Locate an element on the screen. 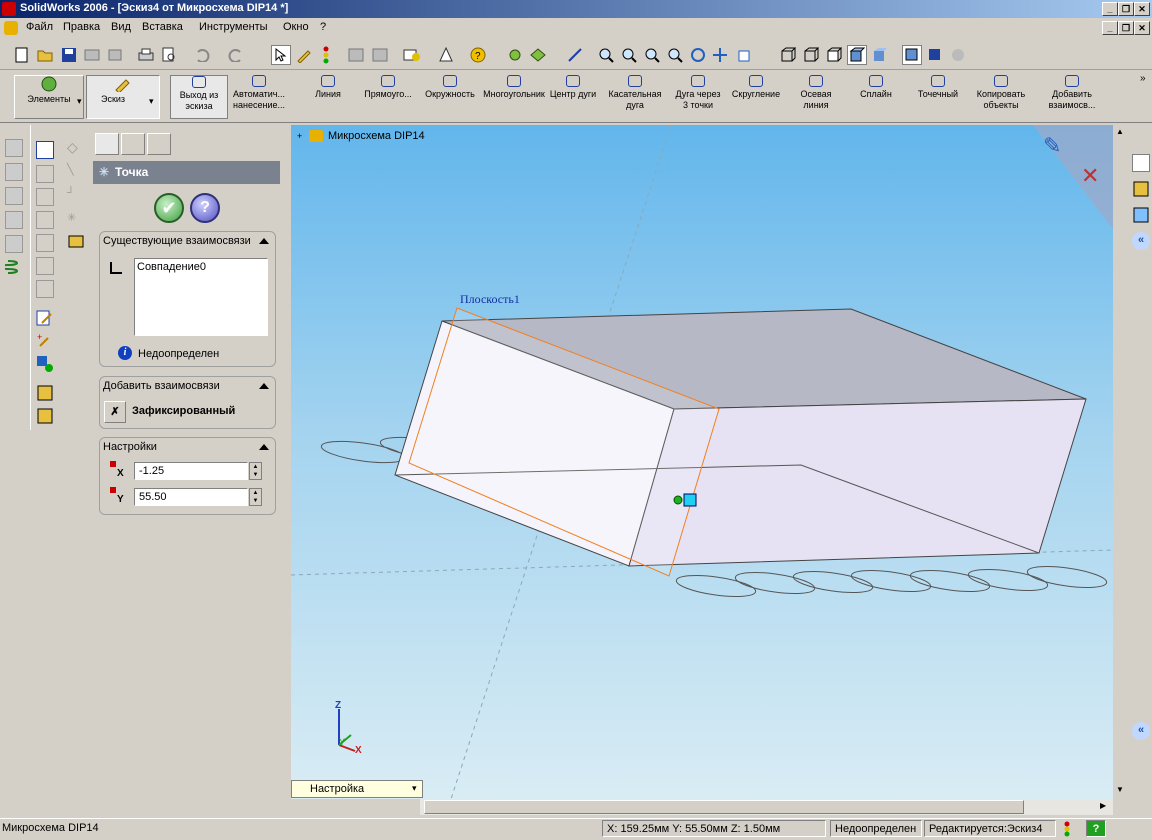  open-icon is located at coordinates (45, 55).